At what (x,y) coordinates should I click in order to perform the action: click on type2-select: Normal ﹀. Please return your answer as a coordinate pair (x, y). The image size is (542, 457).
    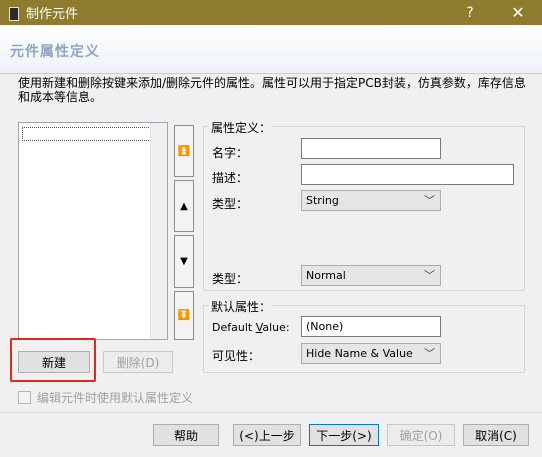
    Looking at the image, I should click on (371, 275).